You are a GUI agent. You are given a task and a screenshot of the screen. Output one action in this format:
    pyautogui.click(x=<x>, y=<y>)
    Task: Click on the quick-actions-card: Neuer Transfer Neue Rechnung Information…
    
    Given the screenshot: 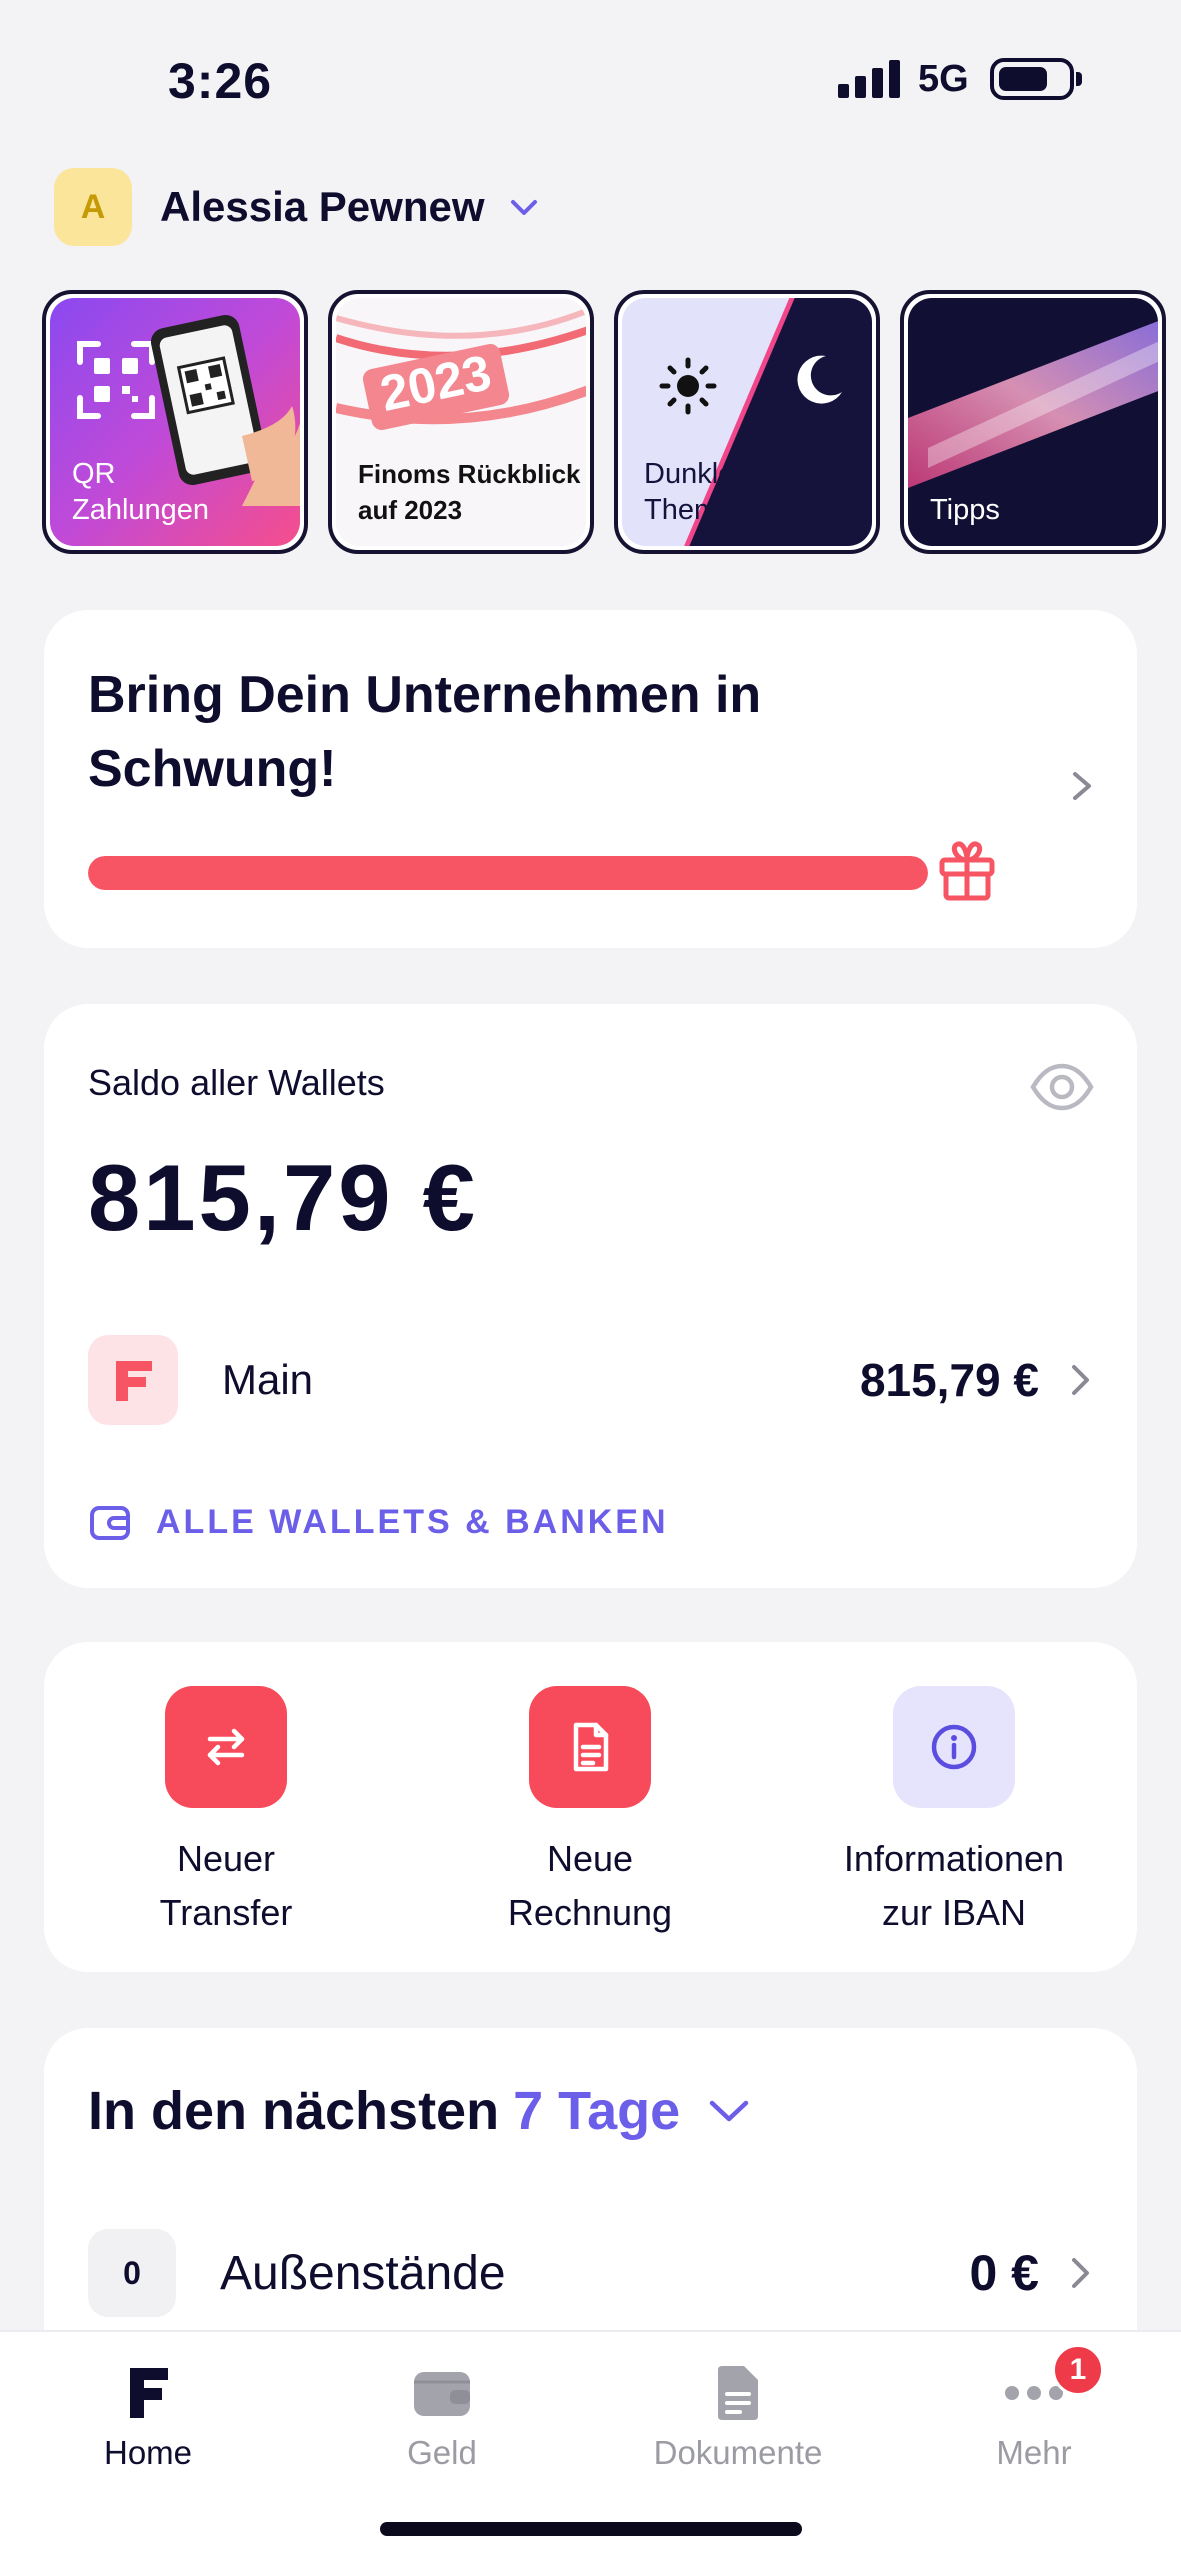 What is the action you would take?
    pyautogui.click(x=590, y=1807)
    